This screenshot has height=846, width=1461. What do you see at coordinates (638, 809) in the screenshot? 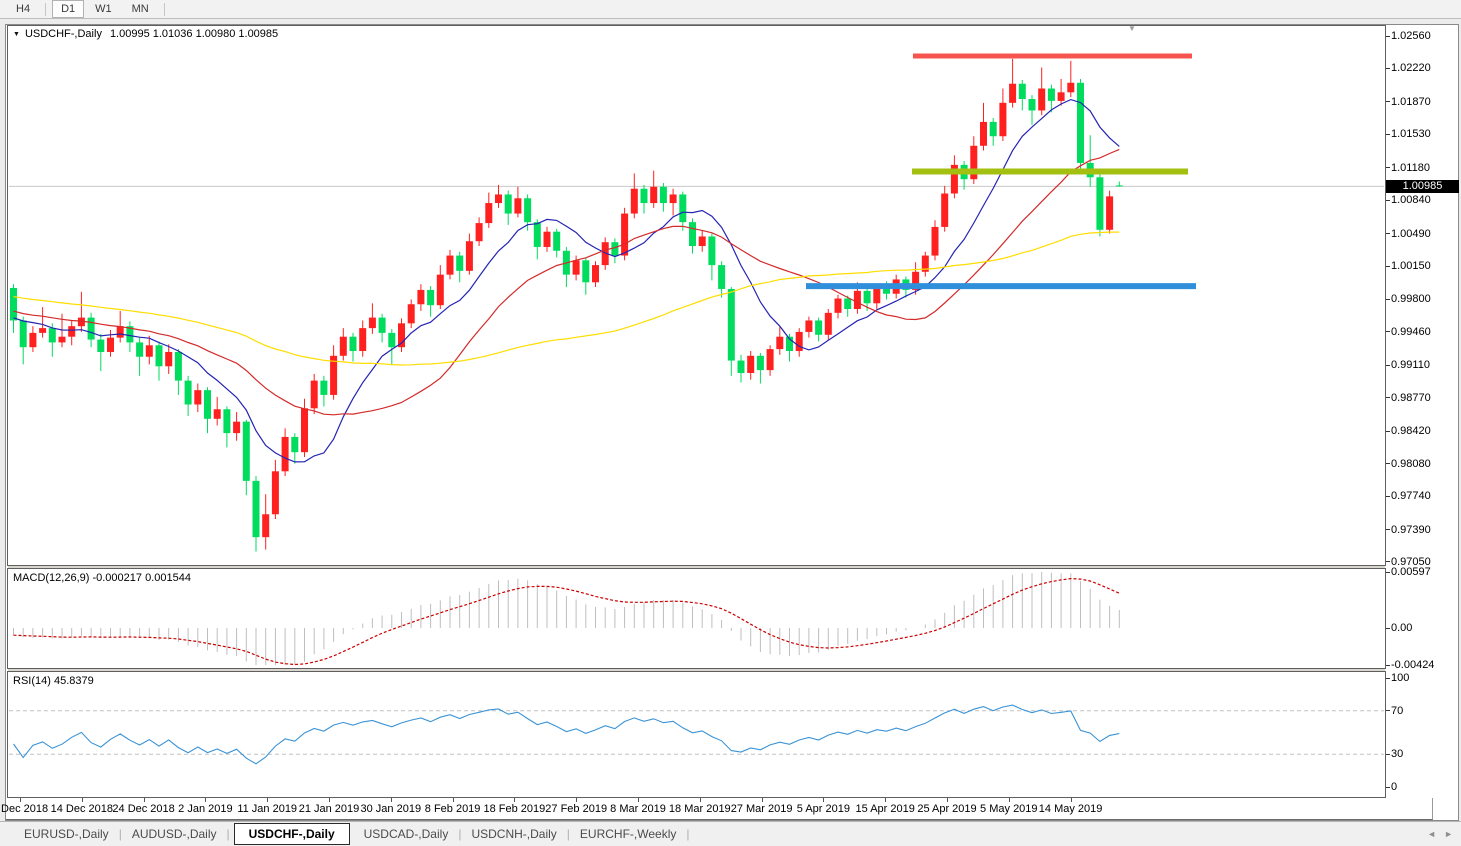
I see `date-axis-label: 8 Mar 2019` at bounding box center [638, 809].